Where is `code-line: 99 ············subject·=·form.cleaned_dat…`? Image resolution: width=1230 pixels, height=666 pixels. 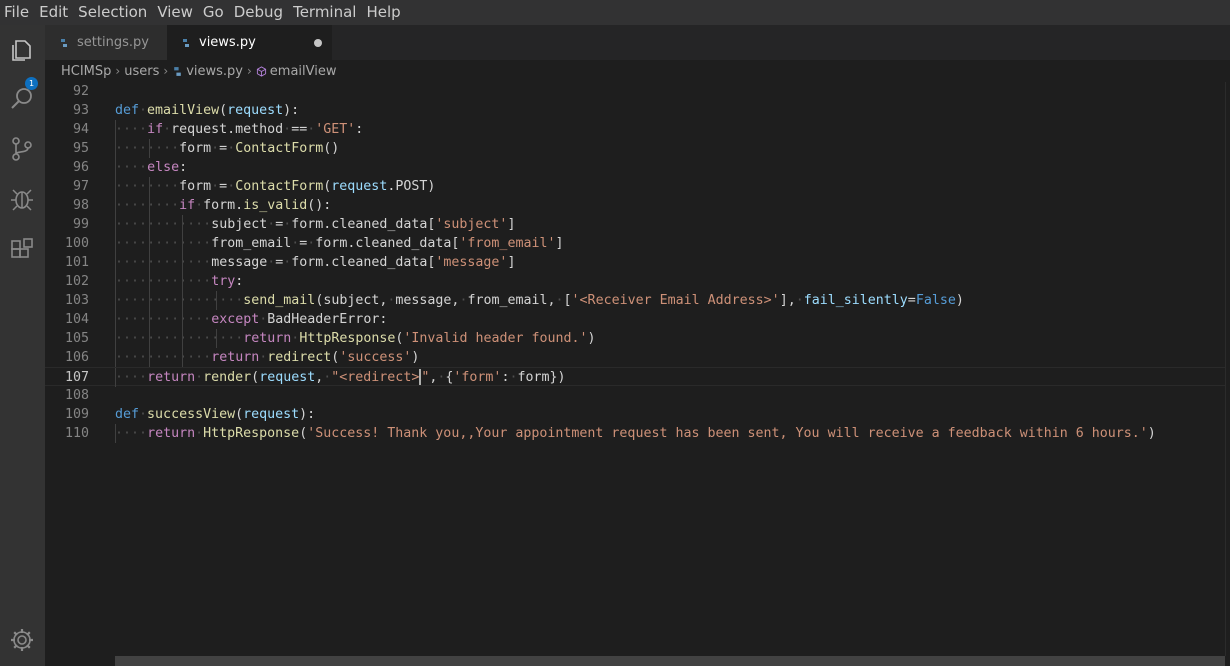 code-line: 99 ············subject·=·form.cleaned_dat… is located at coordinates (635, 224).